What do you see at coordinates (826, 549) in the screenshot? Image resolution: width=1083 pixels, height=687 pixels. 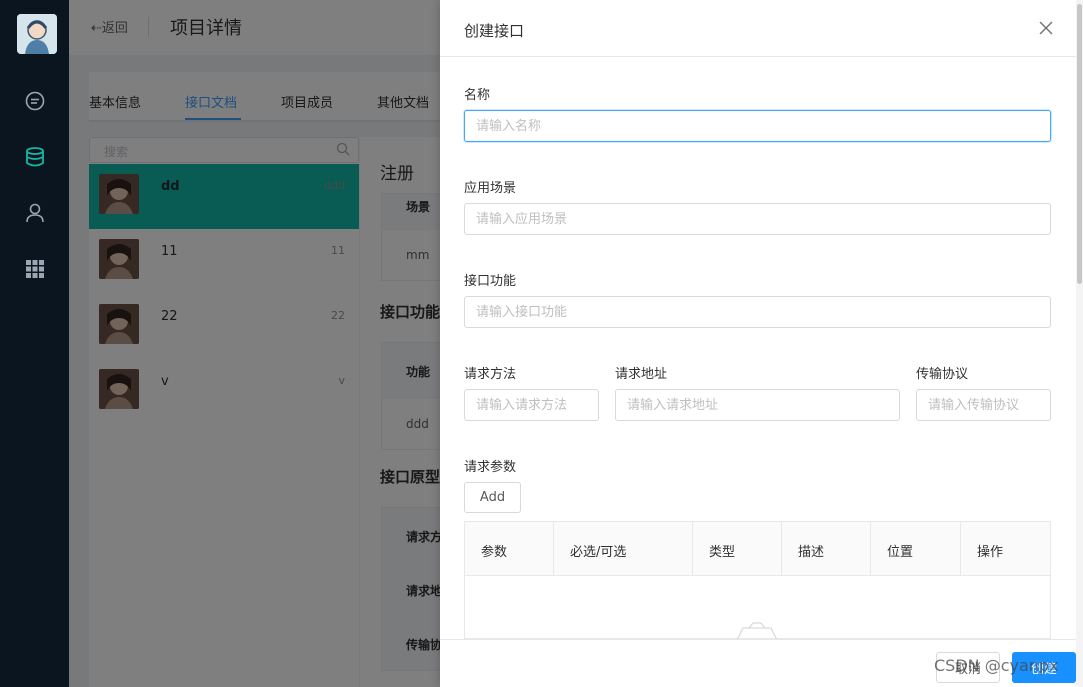 I see `column-header: 描述` at bounding box center [826, 549].